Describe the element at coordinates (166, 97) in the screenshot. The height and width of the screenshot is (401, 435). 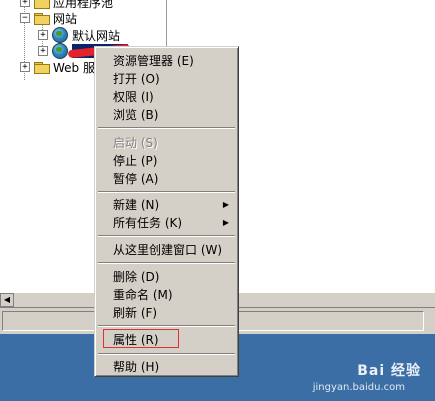
I see `menu-item-permissions: 权限 (I)` at that location.